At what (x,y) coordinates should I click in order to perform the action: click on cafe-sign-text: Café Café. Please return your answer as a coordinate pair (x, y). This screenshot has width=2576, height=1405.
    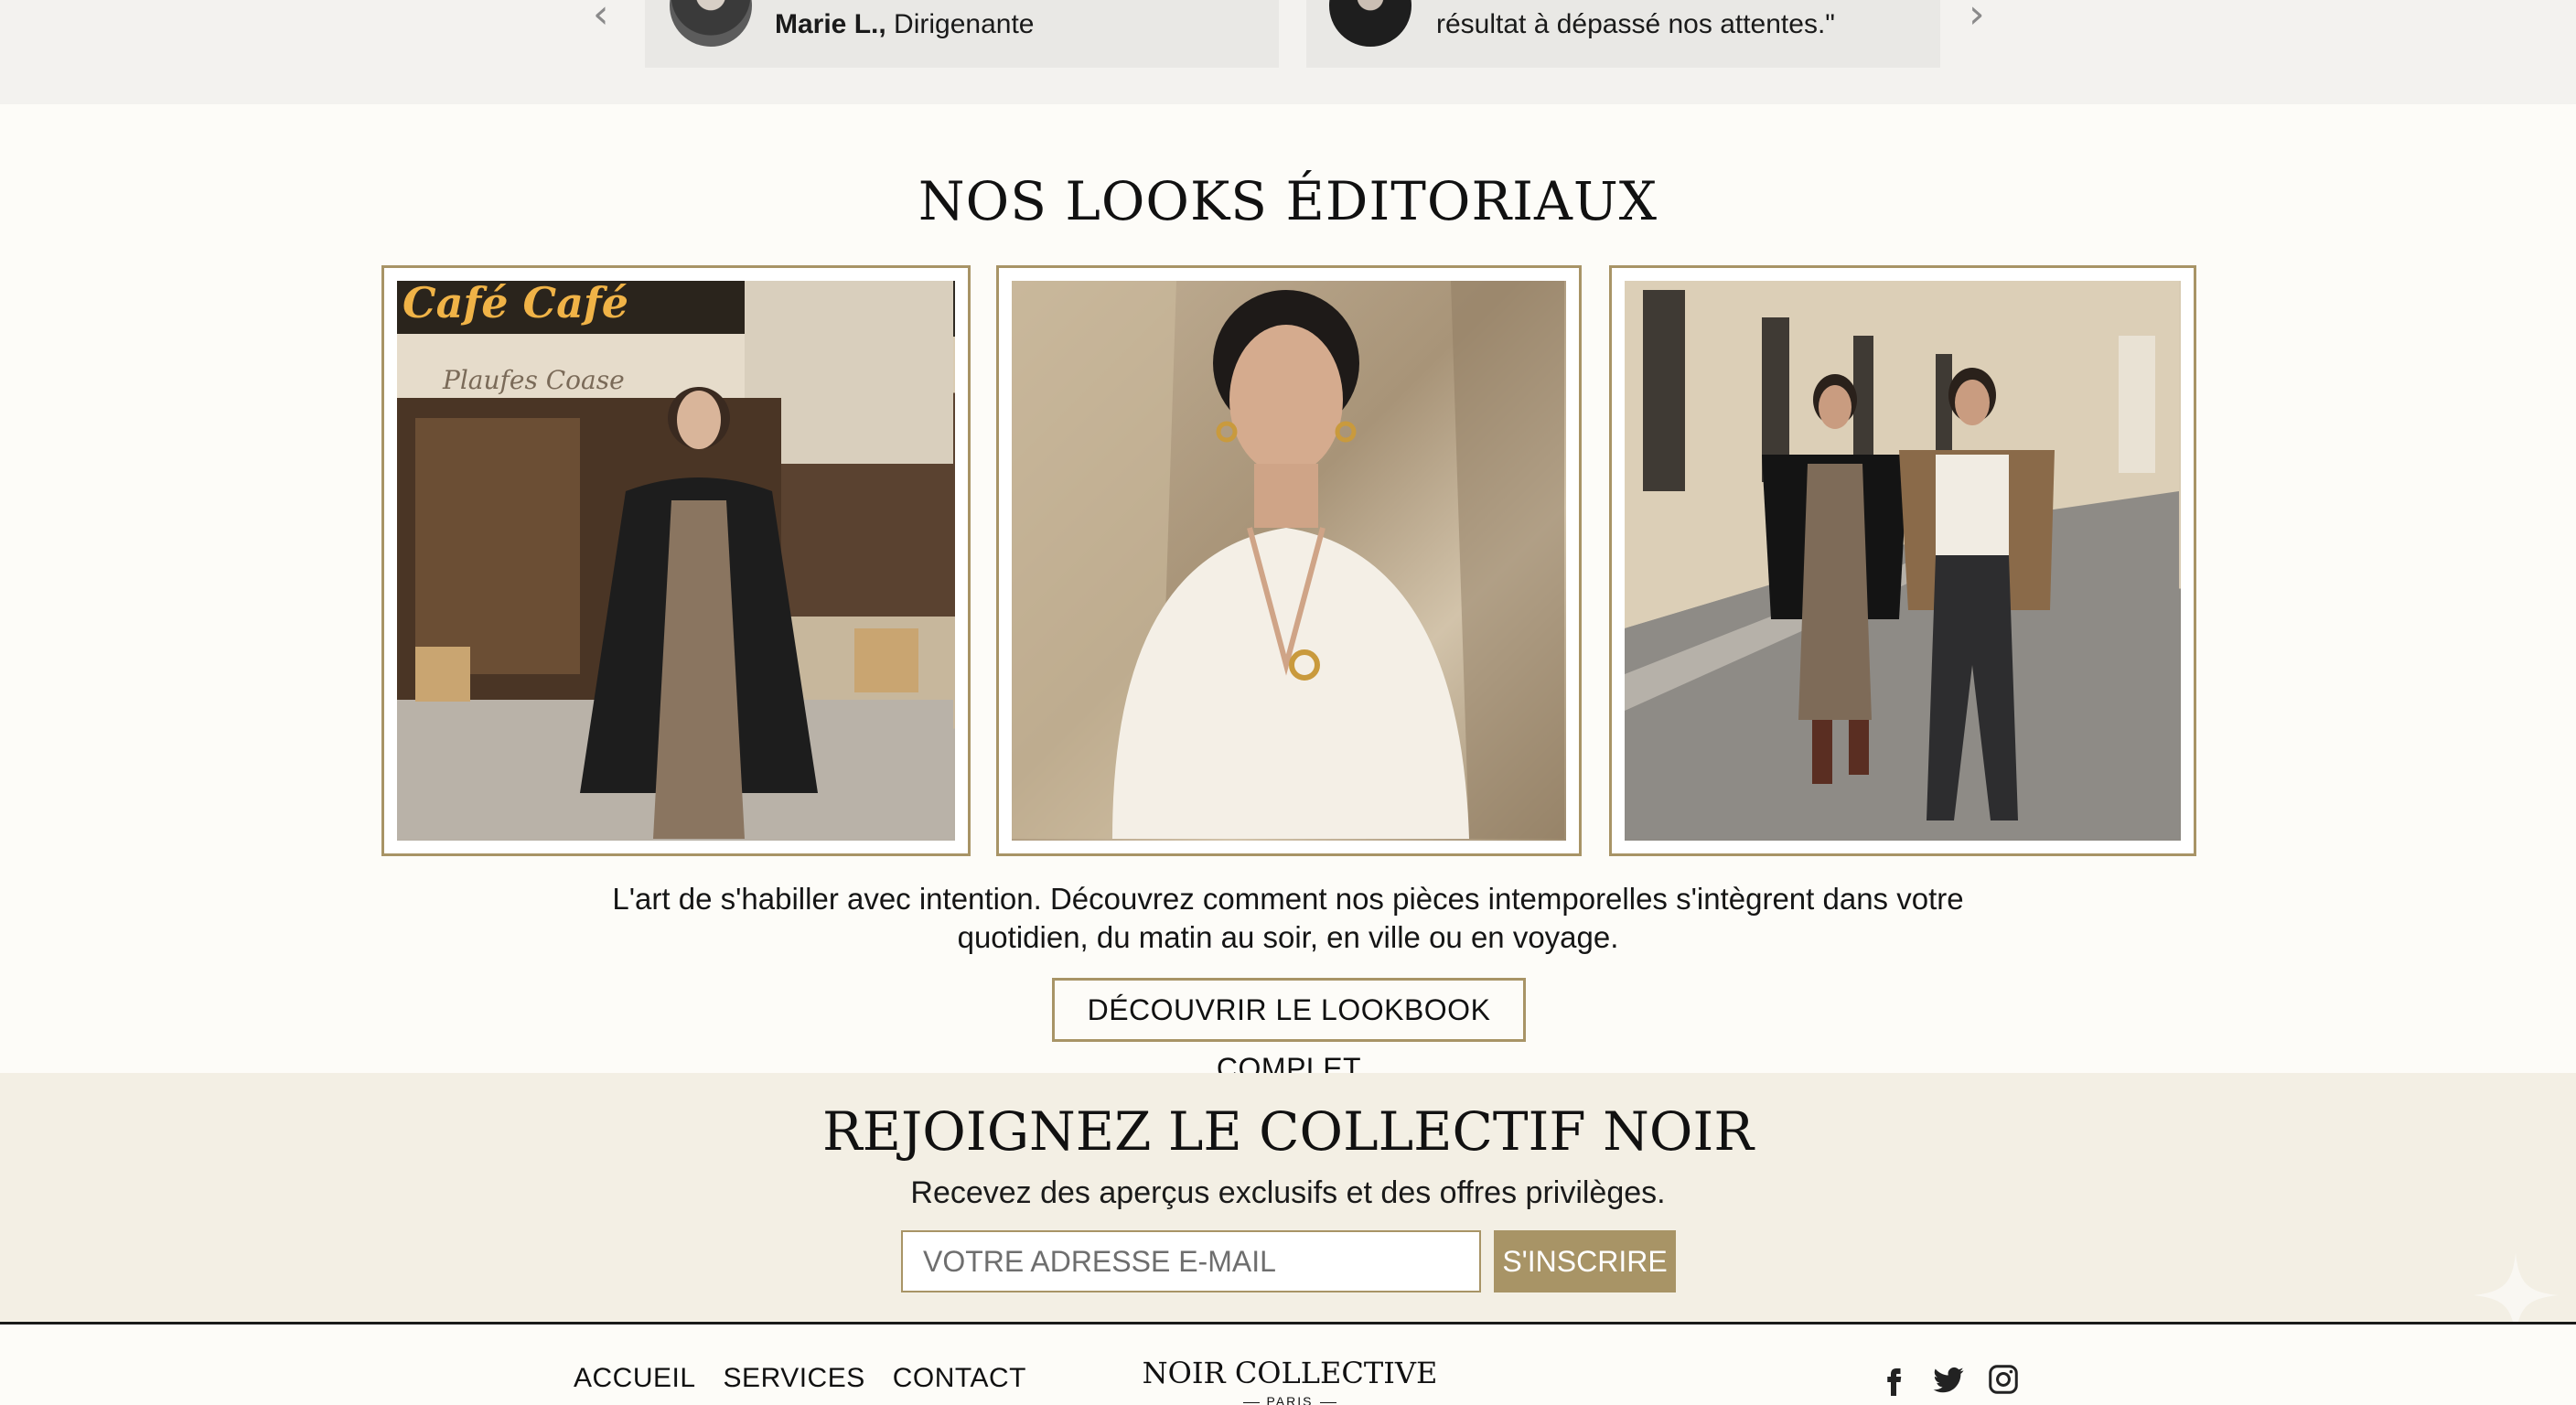
    Looking at the image, I should click on (515, 304).